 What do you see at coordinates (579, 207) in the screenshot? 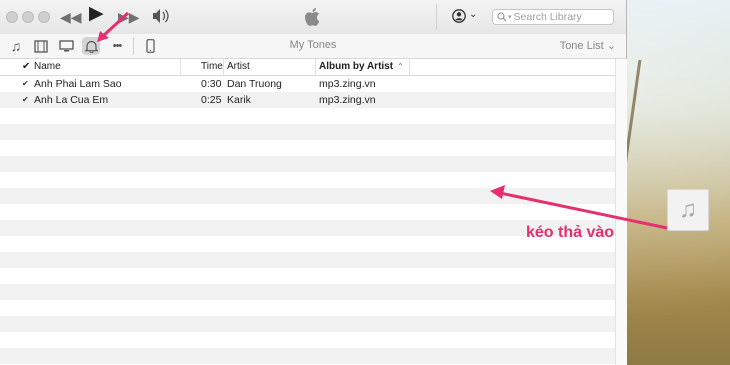
I see `arrow-to-track-list` at bounding box center [579, 207].